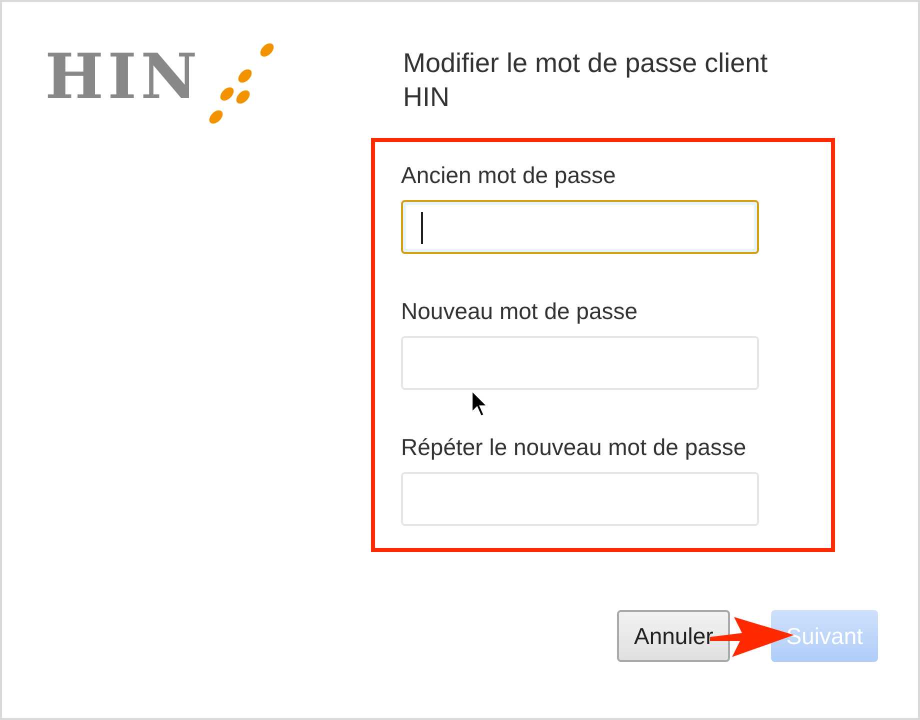 The height and width of the screenshot is (720, 920). I want to click on dialog-title: Modifier le mot de passe client HIN, so click(586, 80).